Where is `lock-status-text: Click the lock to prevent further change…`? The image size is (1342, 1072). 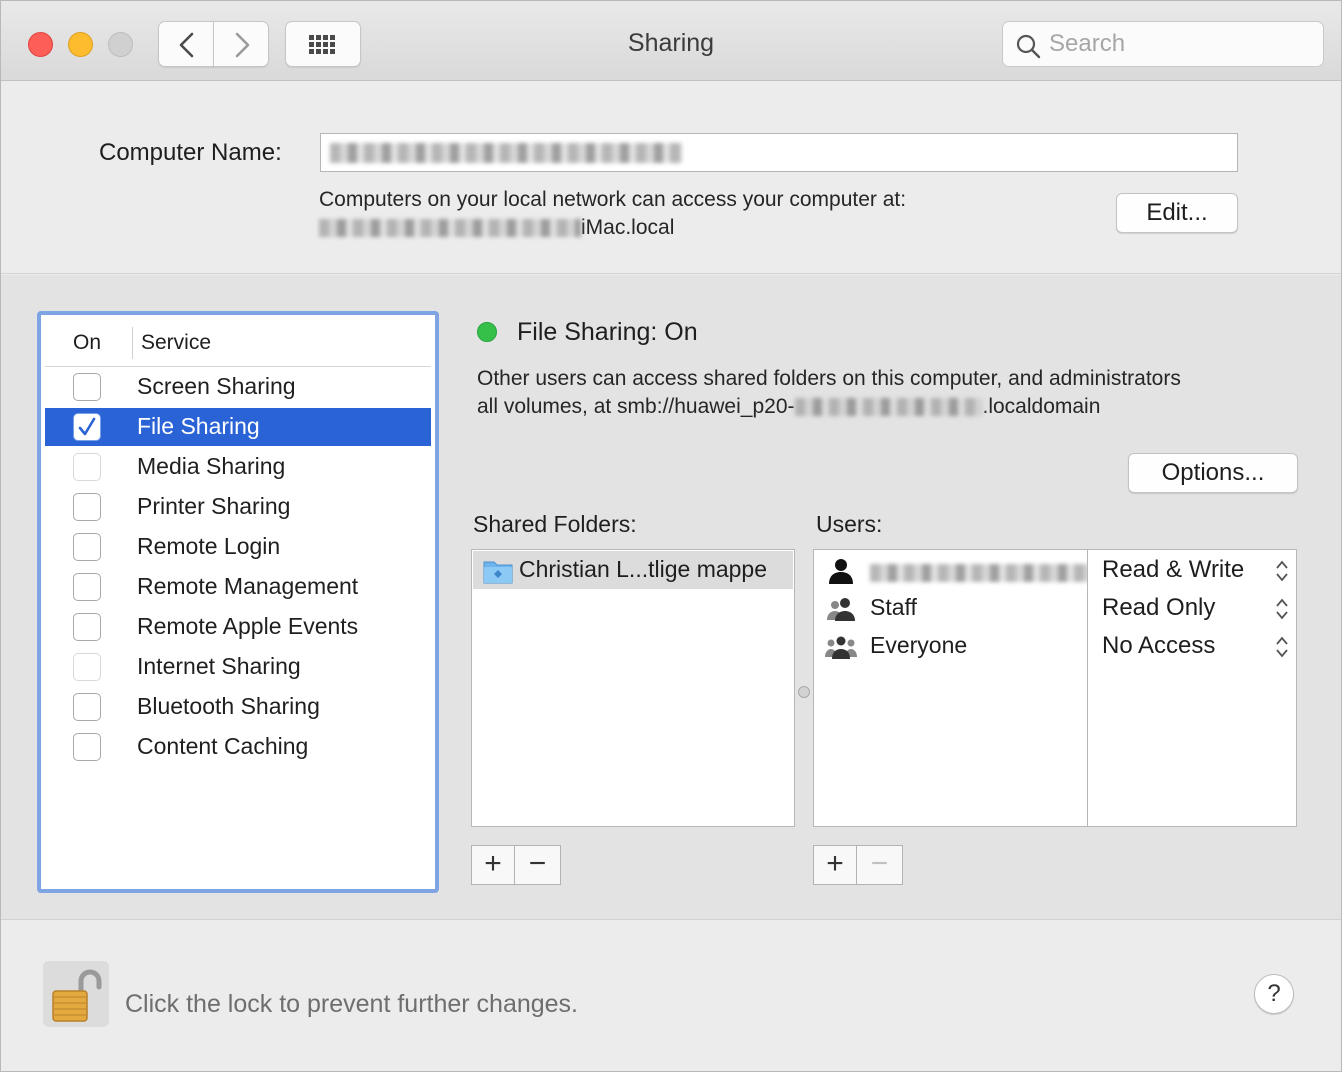
lock-status-text: Click the lock to prevent further change… is located at coordinates (352, 1004).